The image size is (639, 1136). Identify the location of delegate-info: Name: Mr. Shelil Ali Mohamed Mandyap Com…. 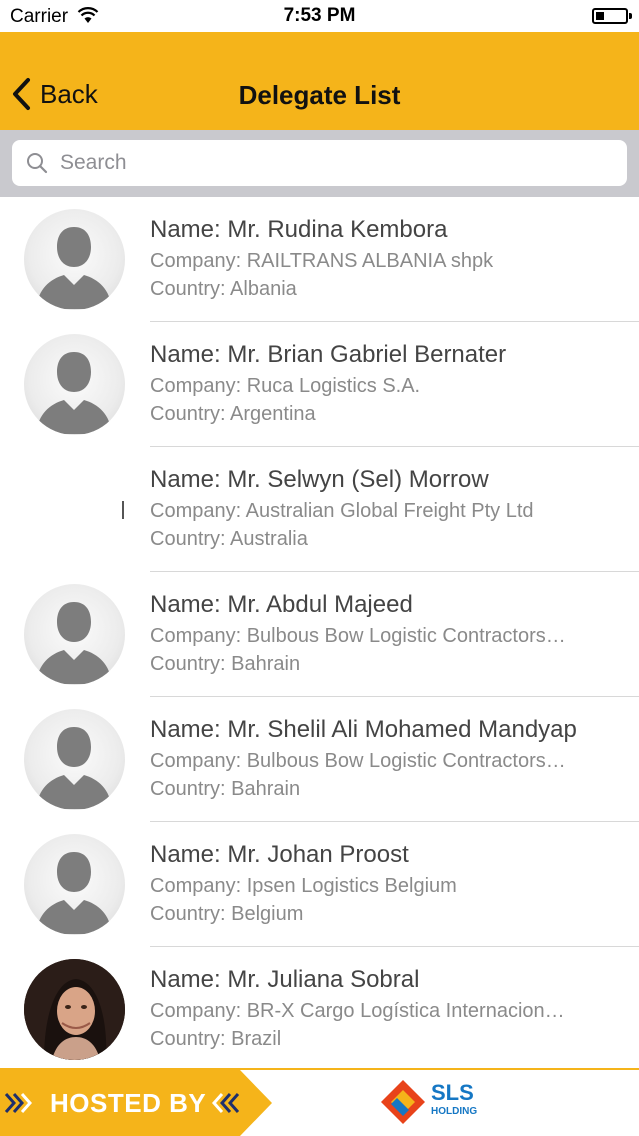
(390, 759).